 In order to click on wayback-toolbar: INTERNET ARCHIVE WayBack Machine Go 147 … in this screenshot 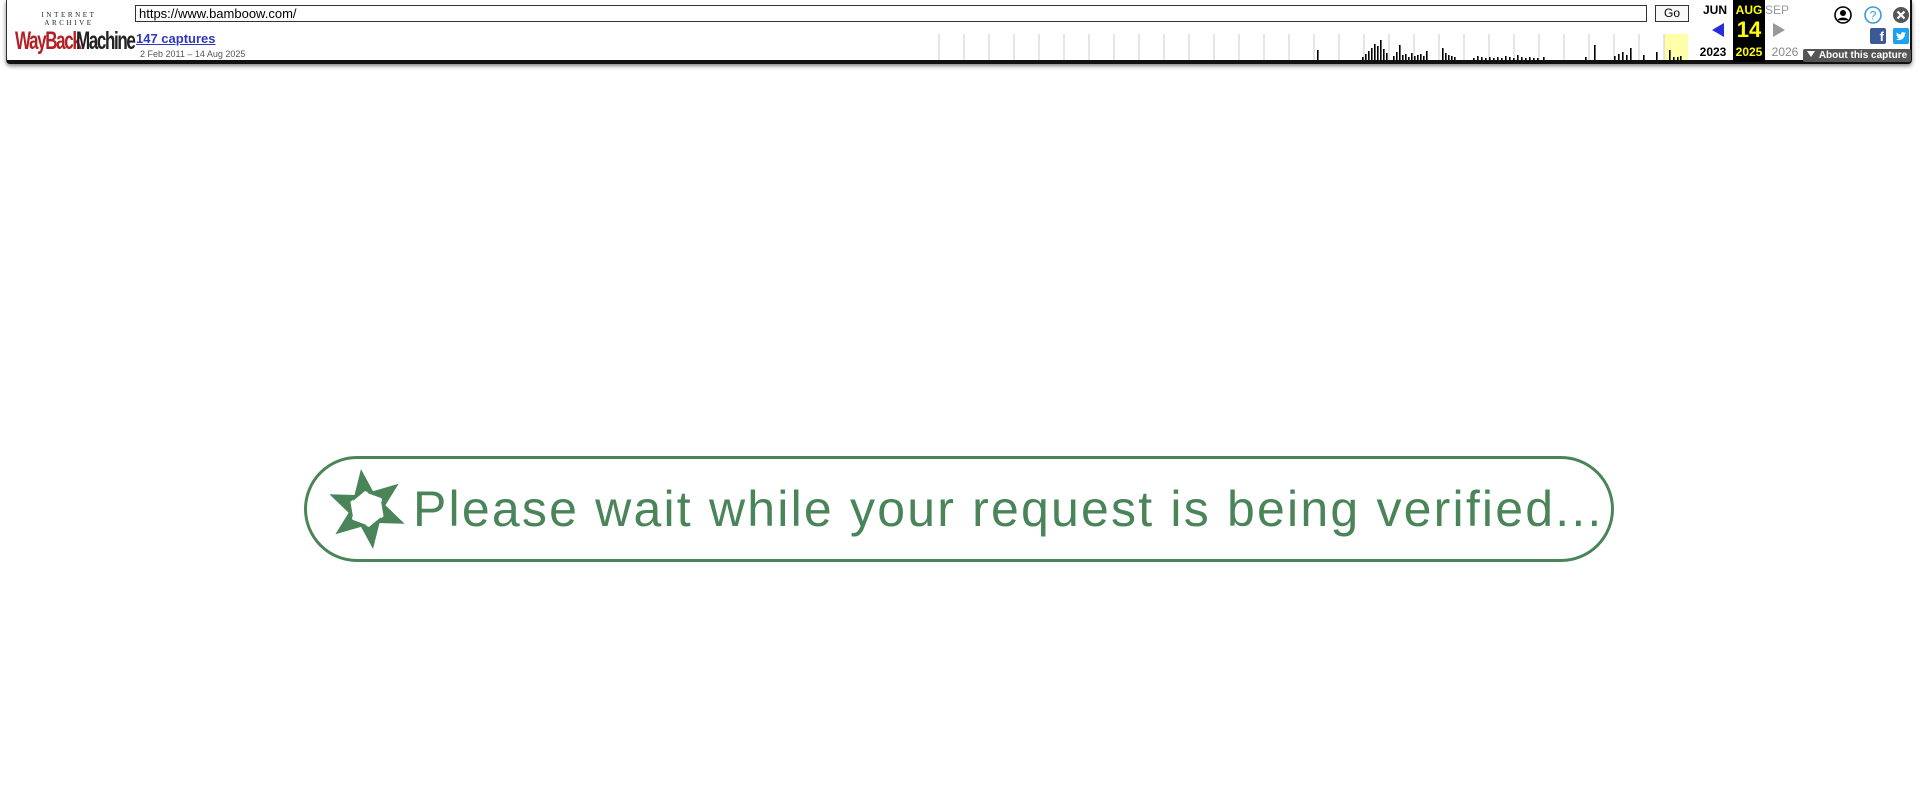, I will do `click(959, 32)`.